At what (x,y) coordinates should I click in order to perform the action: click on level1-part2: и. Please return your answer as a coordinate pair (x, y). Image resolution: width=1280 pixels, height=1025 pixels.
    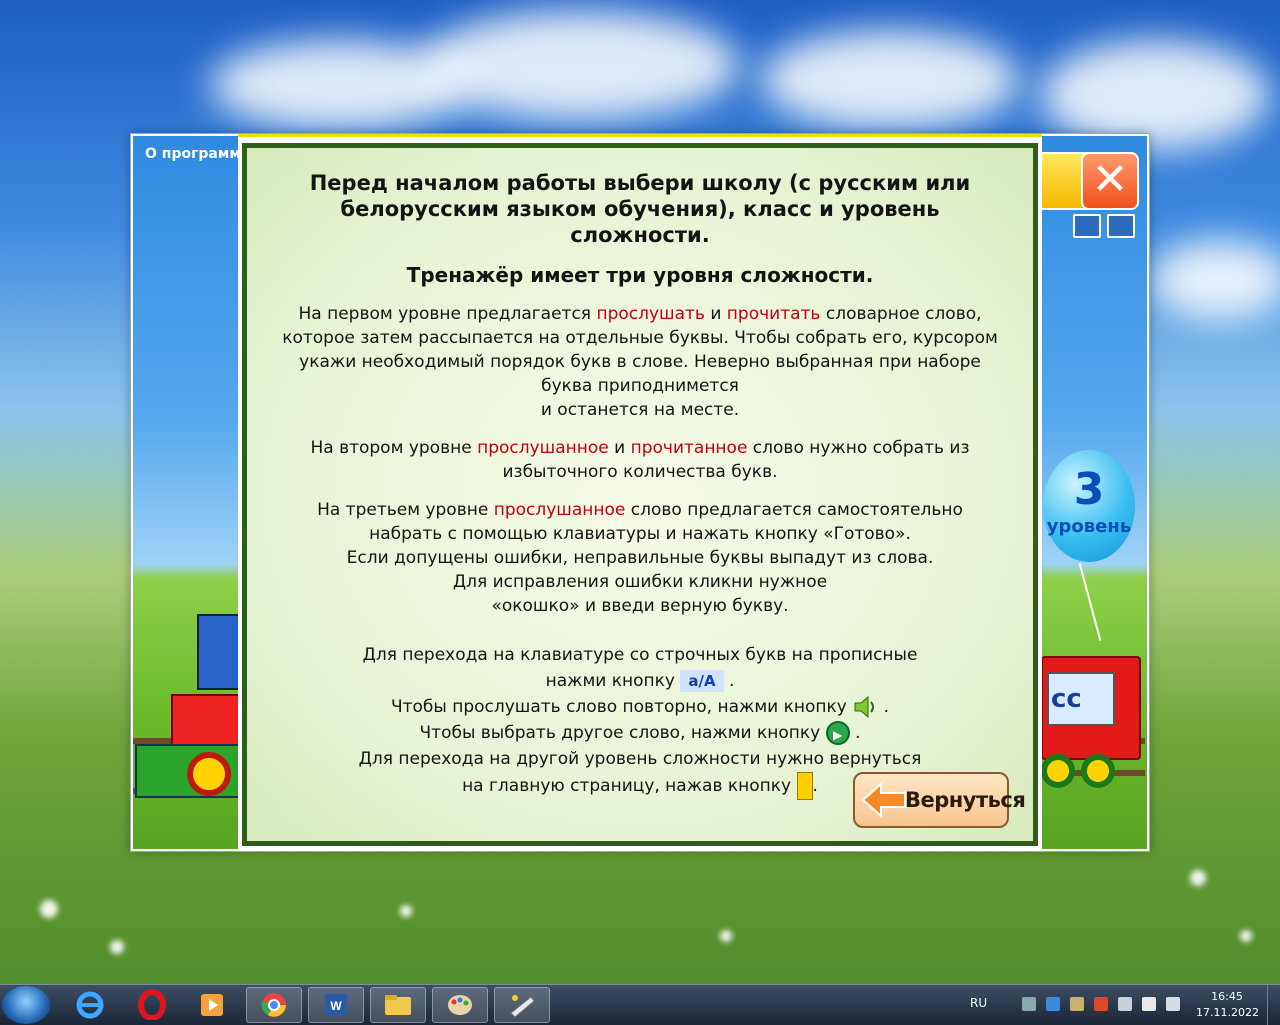
    Looking at the image, I should click on (715, 314).